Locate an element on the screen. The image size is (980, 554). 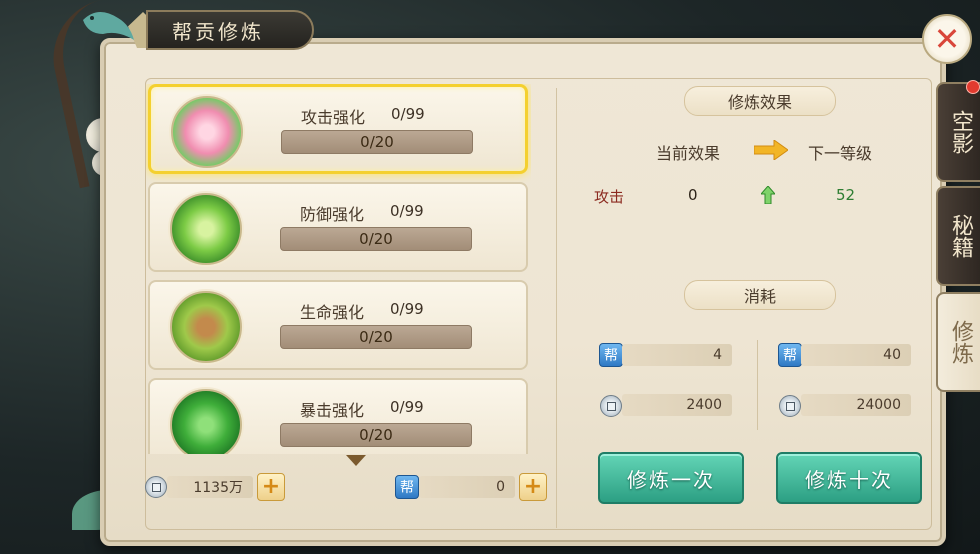
train-once-button: 修炼一次 is located at coordinates (671, 478).